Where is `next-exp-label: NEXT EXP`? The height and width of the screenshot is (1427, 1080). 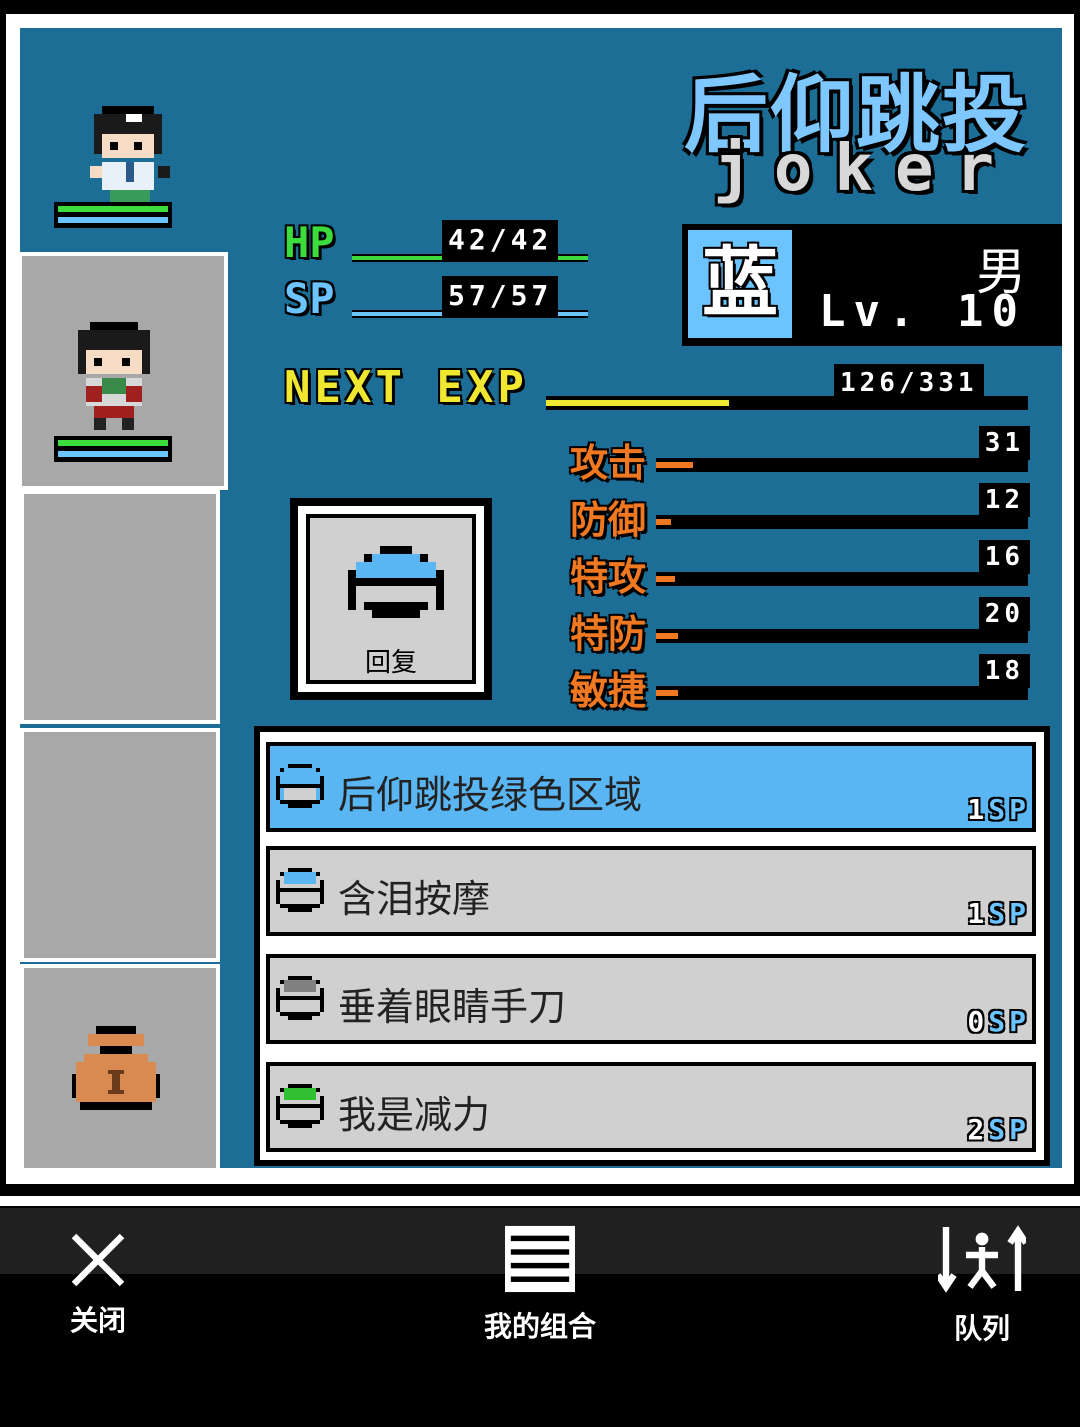 next-exp-label: NEXT EXP is located at coordinates (406, 387).